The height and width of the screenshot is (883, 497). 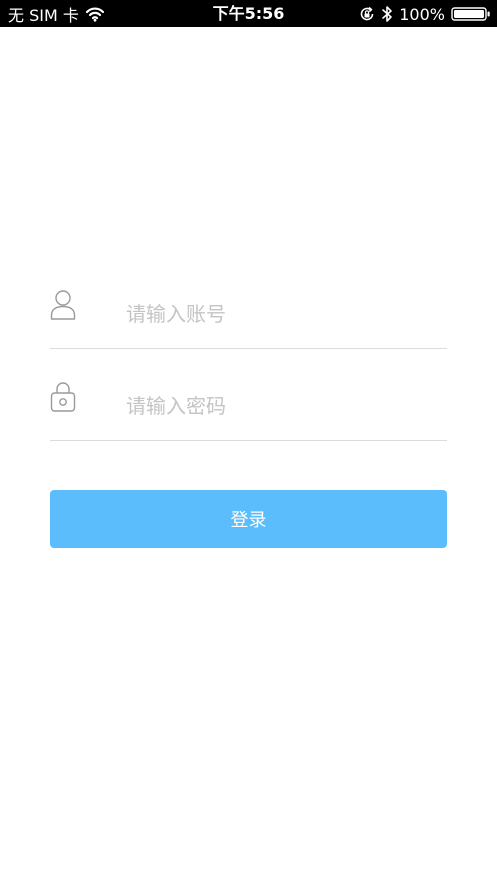 I want to click on bluetooth-icon, so click(x=387, y=14).